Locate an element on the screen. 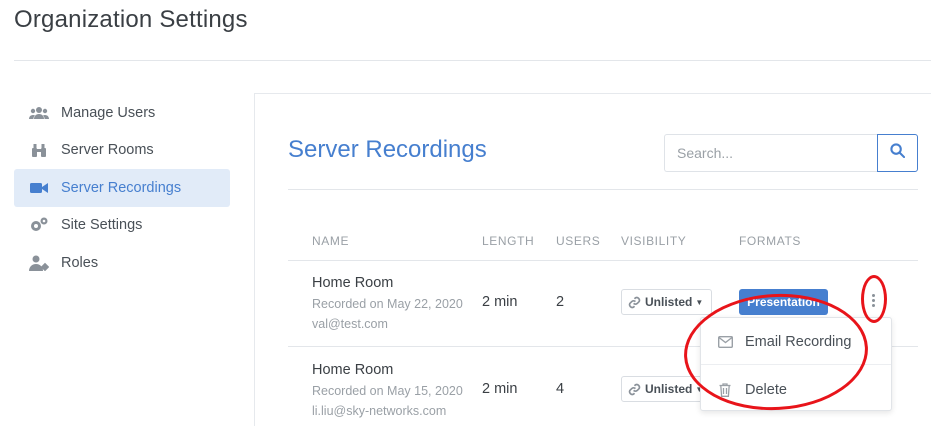 The height and width of the screenshot is (426, 931). search-input is located at coordinates (770, 153).